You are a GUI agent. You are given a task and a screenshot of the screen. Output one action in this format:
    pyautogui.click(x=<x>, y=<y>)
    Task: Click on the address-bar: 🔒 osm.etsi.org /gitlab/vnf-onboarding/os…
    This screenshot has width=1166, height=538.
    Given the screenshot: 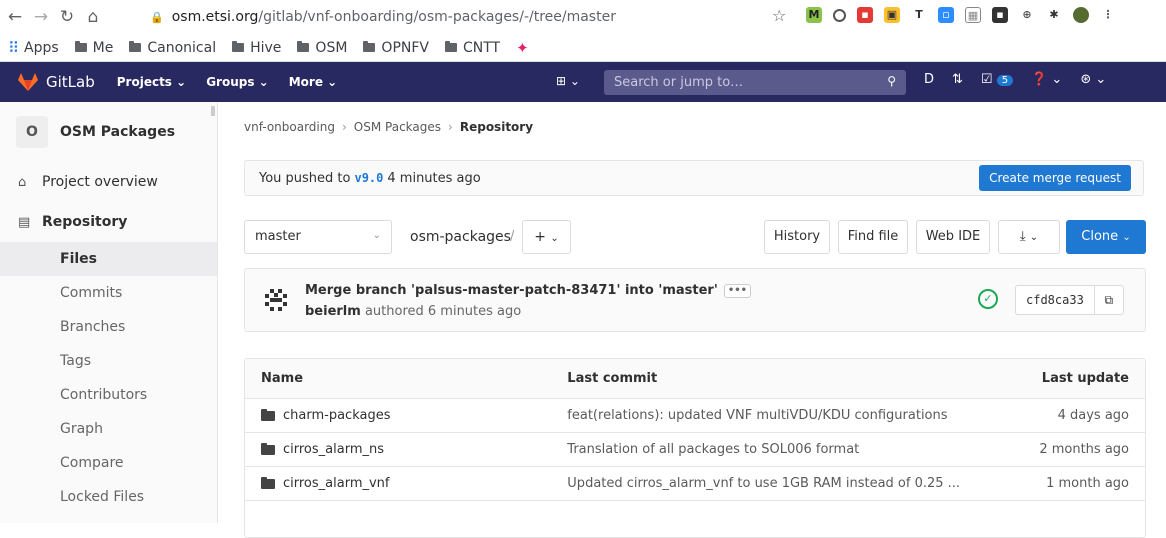 What is the action you would take?
    pyautogui.click(x=475, y=17)
    